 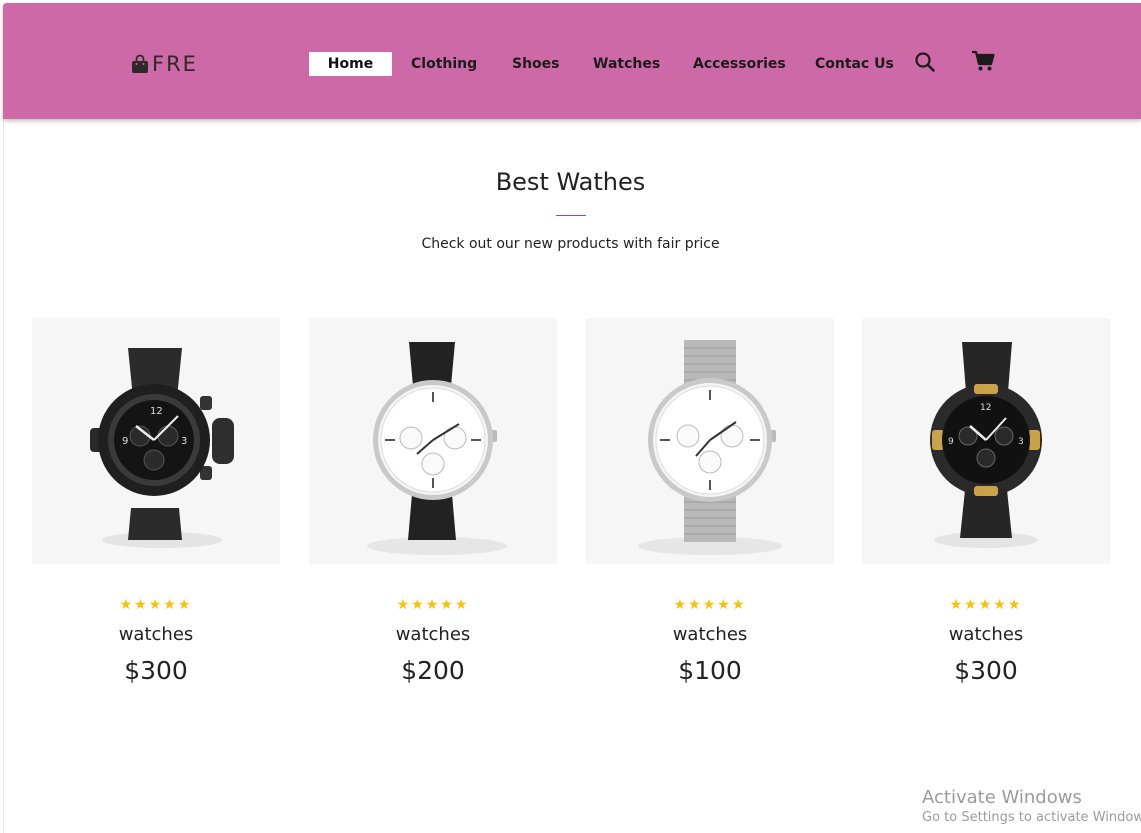 What do you see at coordinates (854, 64) in the screenshot?
I see `nav-item-contact: Contac Us` at bounding box center [854, 64].